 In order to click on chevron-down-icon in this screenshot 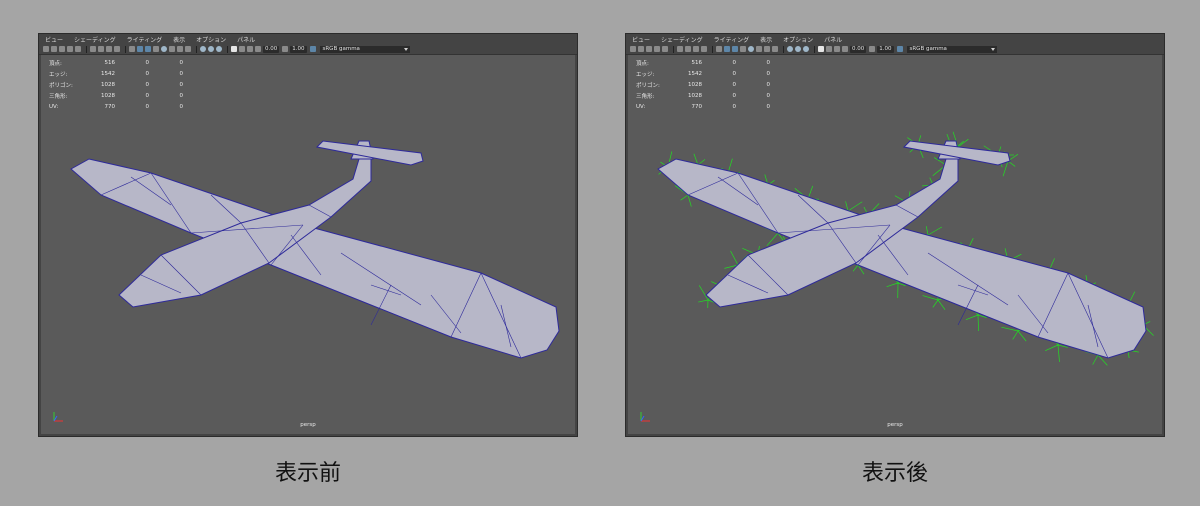, I will do `click(405, 49)`.